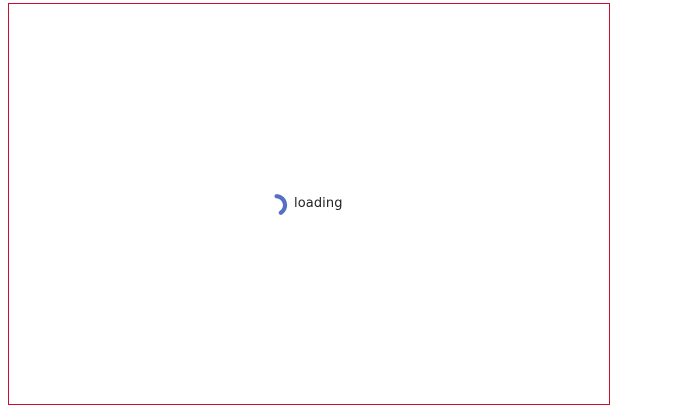 This screenshot has width=684, height=419. I want to click on spinner-arc-icon, so click(281, 204).